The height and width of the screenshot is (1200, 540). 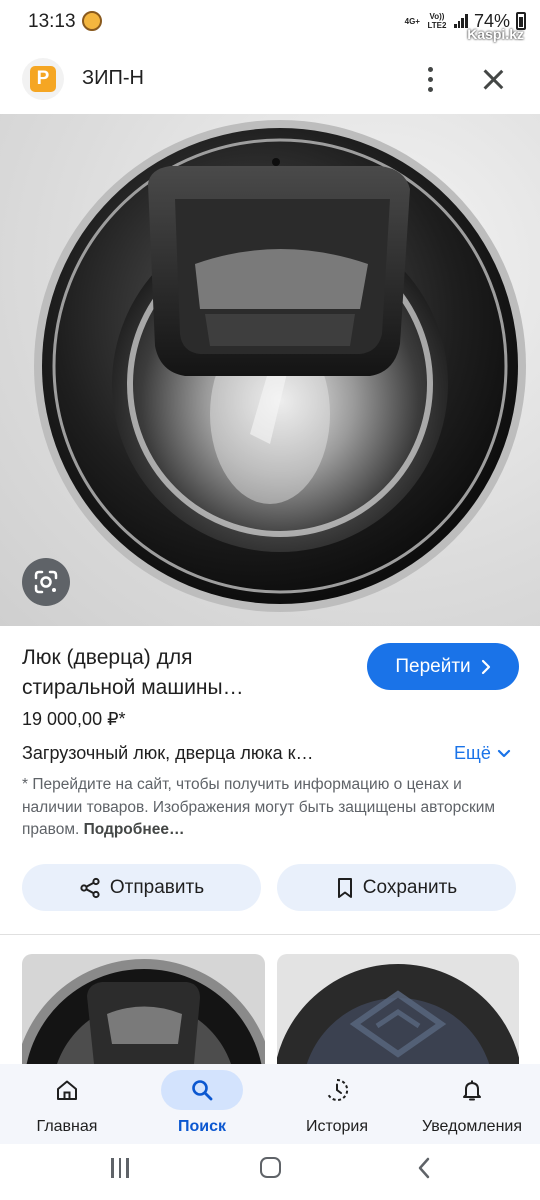 What do you see at coordinates (120, 1168) in the screenshot?
I see `recent-apps-button` at bounding box center [120, 1168].